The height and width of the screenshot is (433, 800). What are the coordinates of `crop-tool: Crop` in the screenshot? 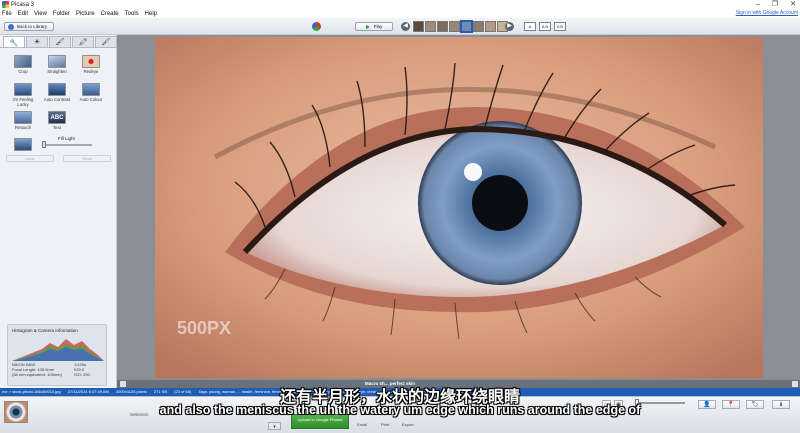 It's located at (23, 64).